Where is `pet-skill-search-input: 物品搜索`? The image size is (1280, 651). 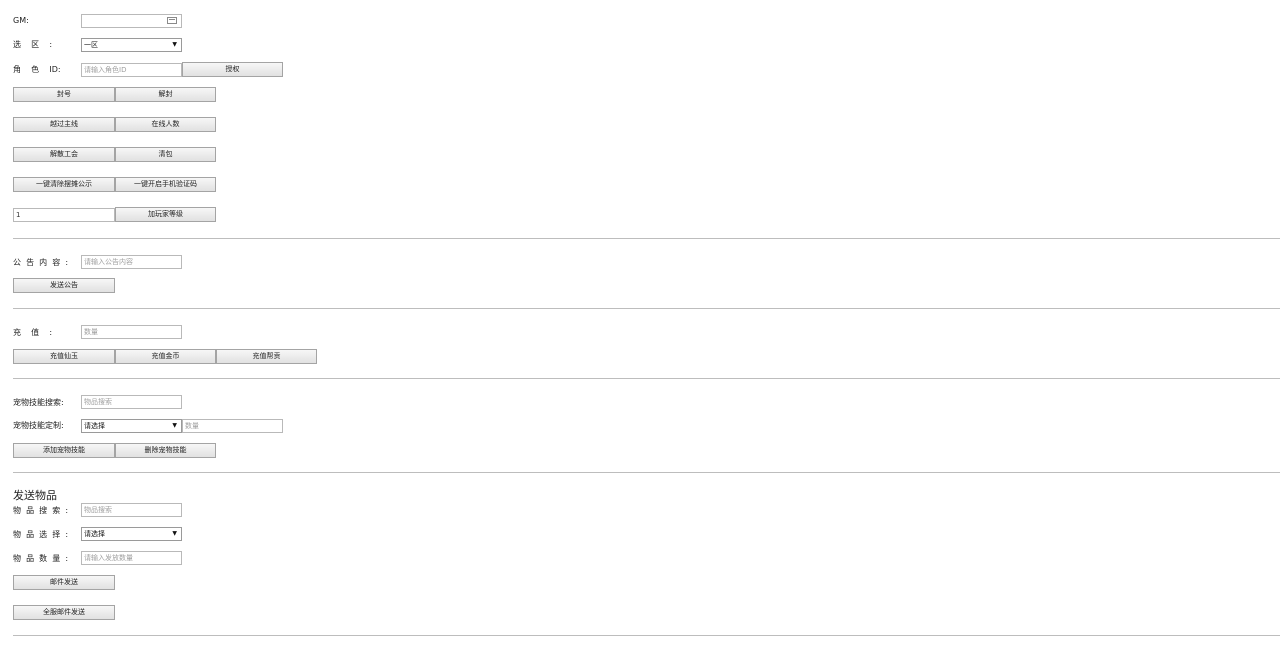 pet-skill-search-input: 物品搜索 is located at coordinates (131, 402).